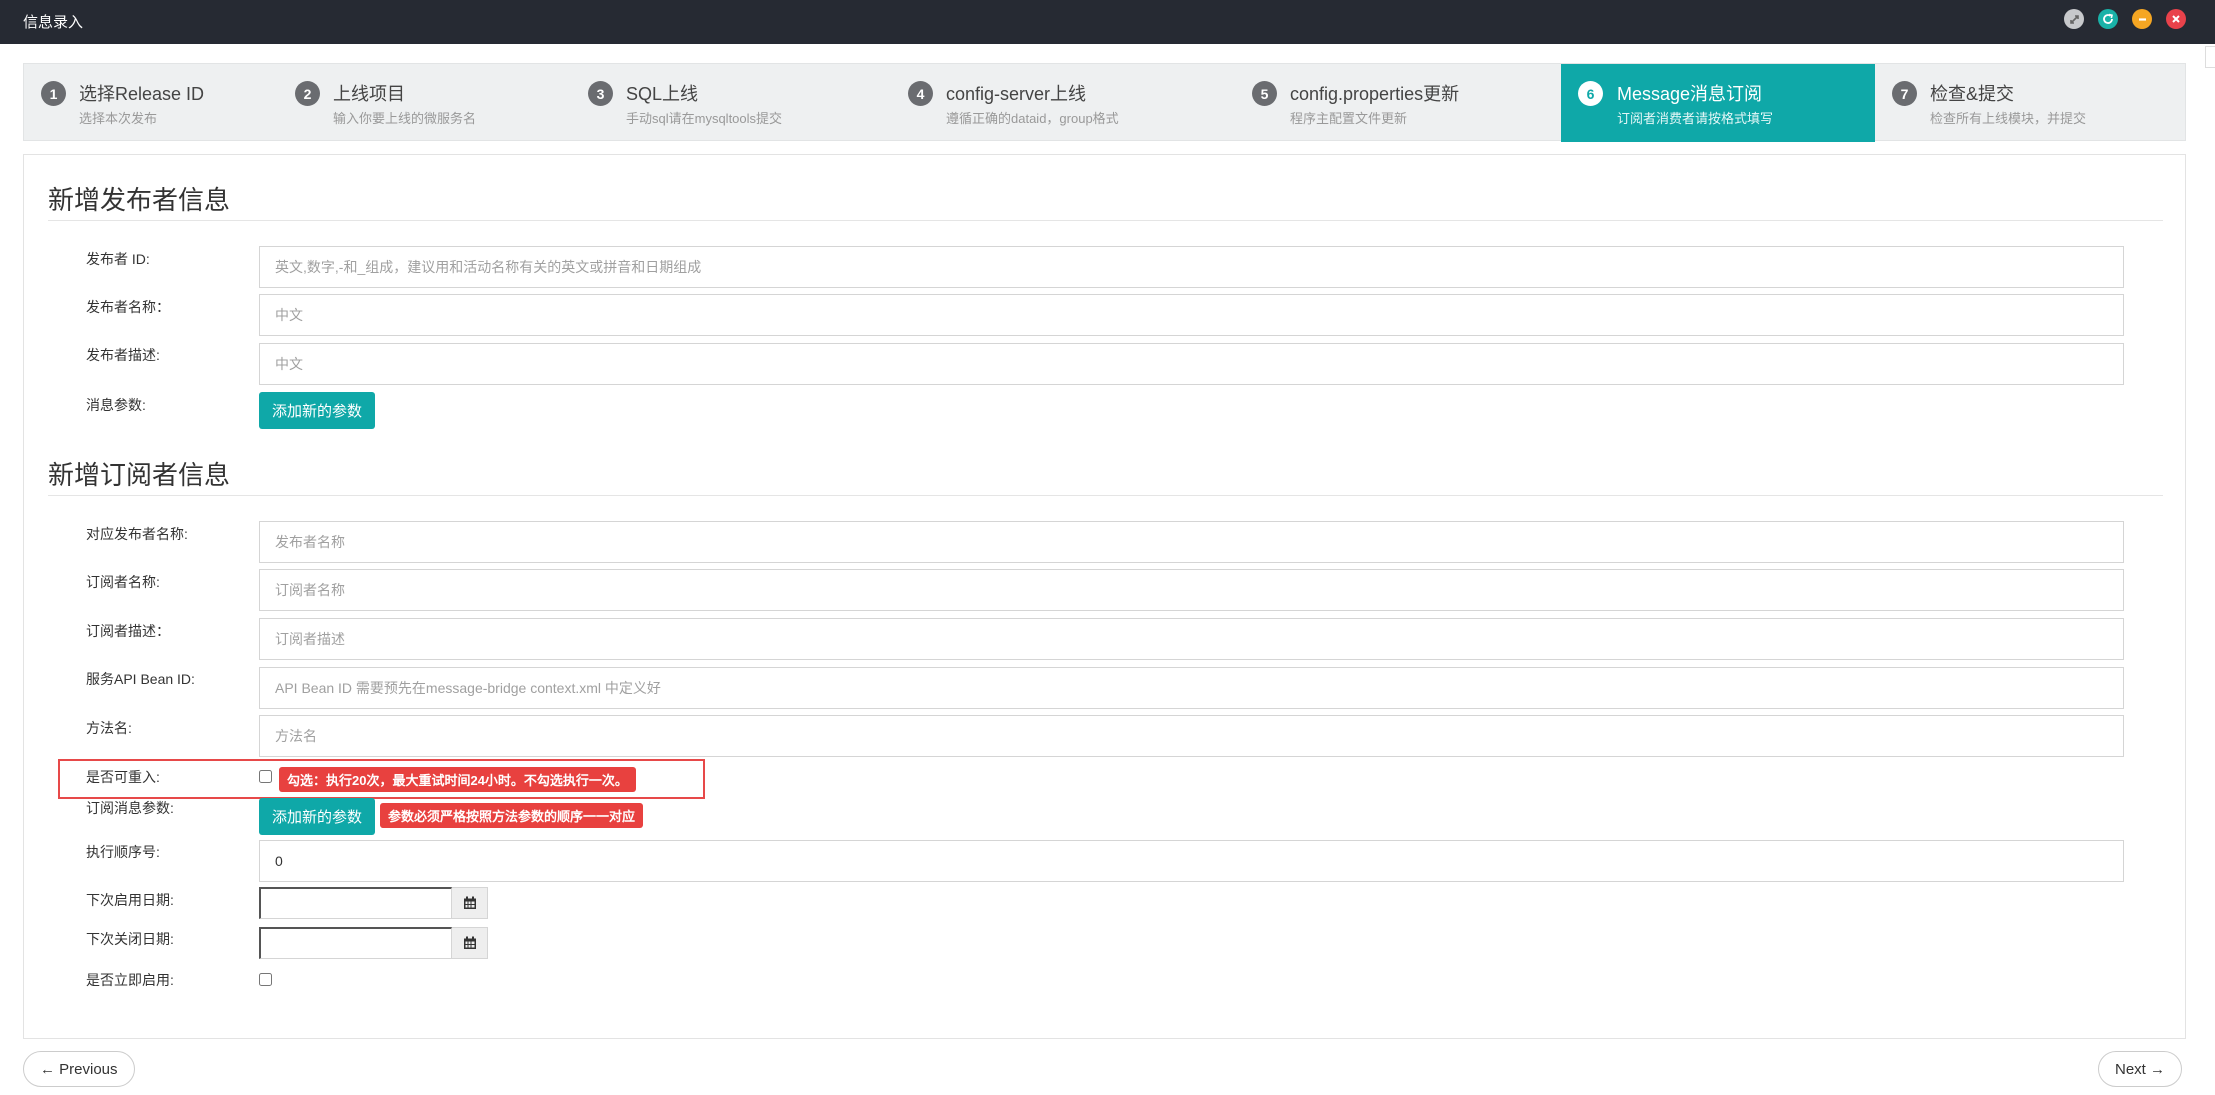  I want to click on step-1: 1 选择Release ID 选择本次发布, so click(166, 103).